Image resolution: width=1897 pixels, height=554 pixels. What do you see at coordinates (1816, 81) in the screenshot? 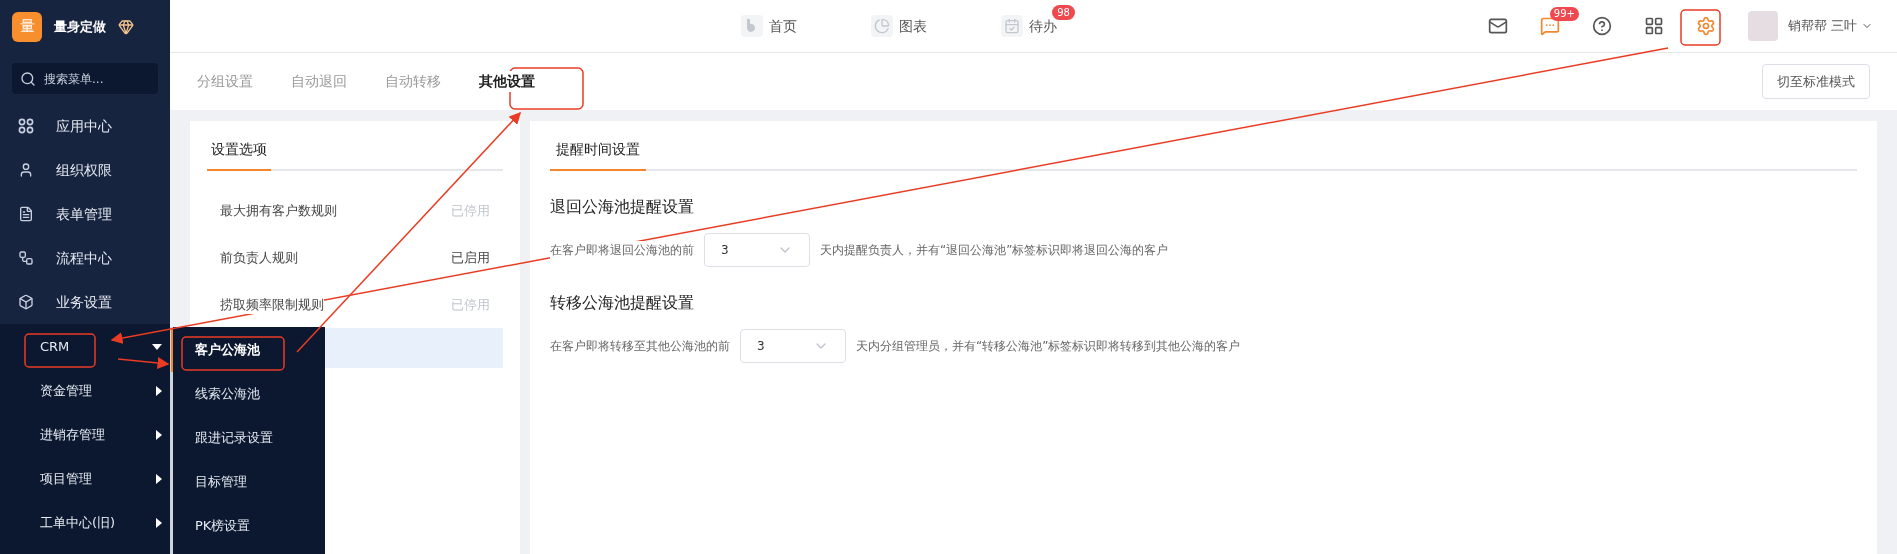
I see `switch-mode-button: 切至标准模式` at bounding box center [1816, 81].